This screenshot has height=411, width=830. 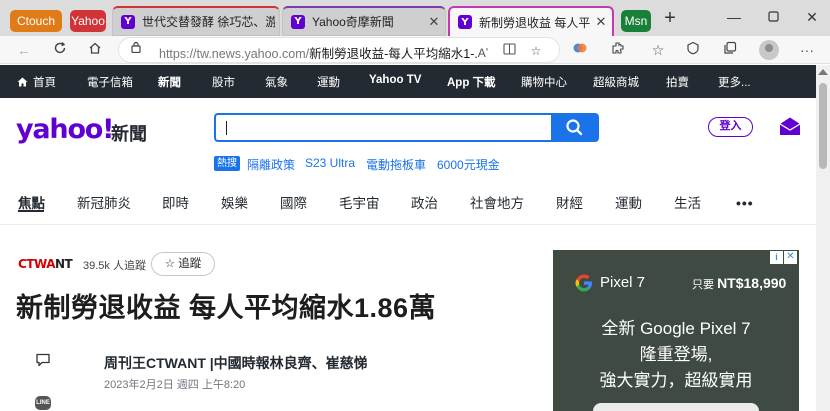 I want to click on more-menu-icon: ···, so click(x=807, y=50).